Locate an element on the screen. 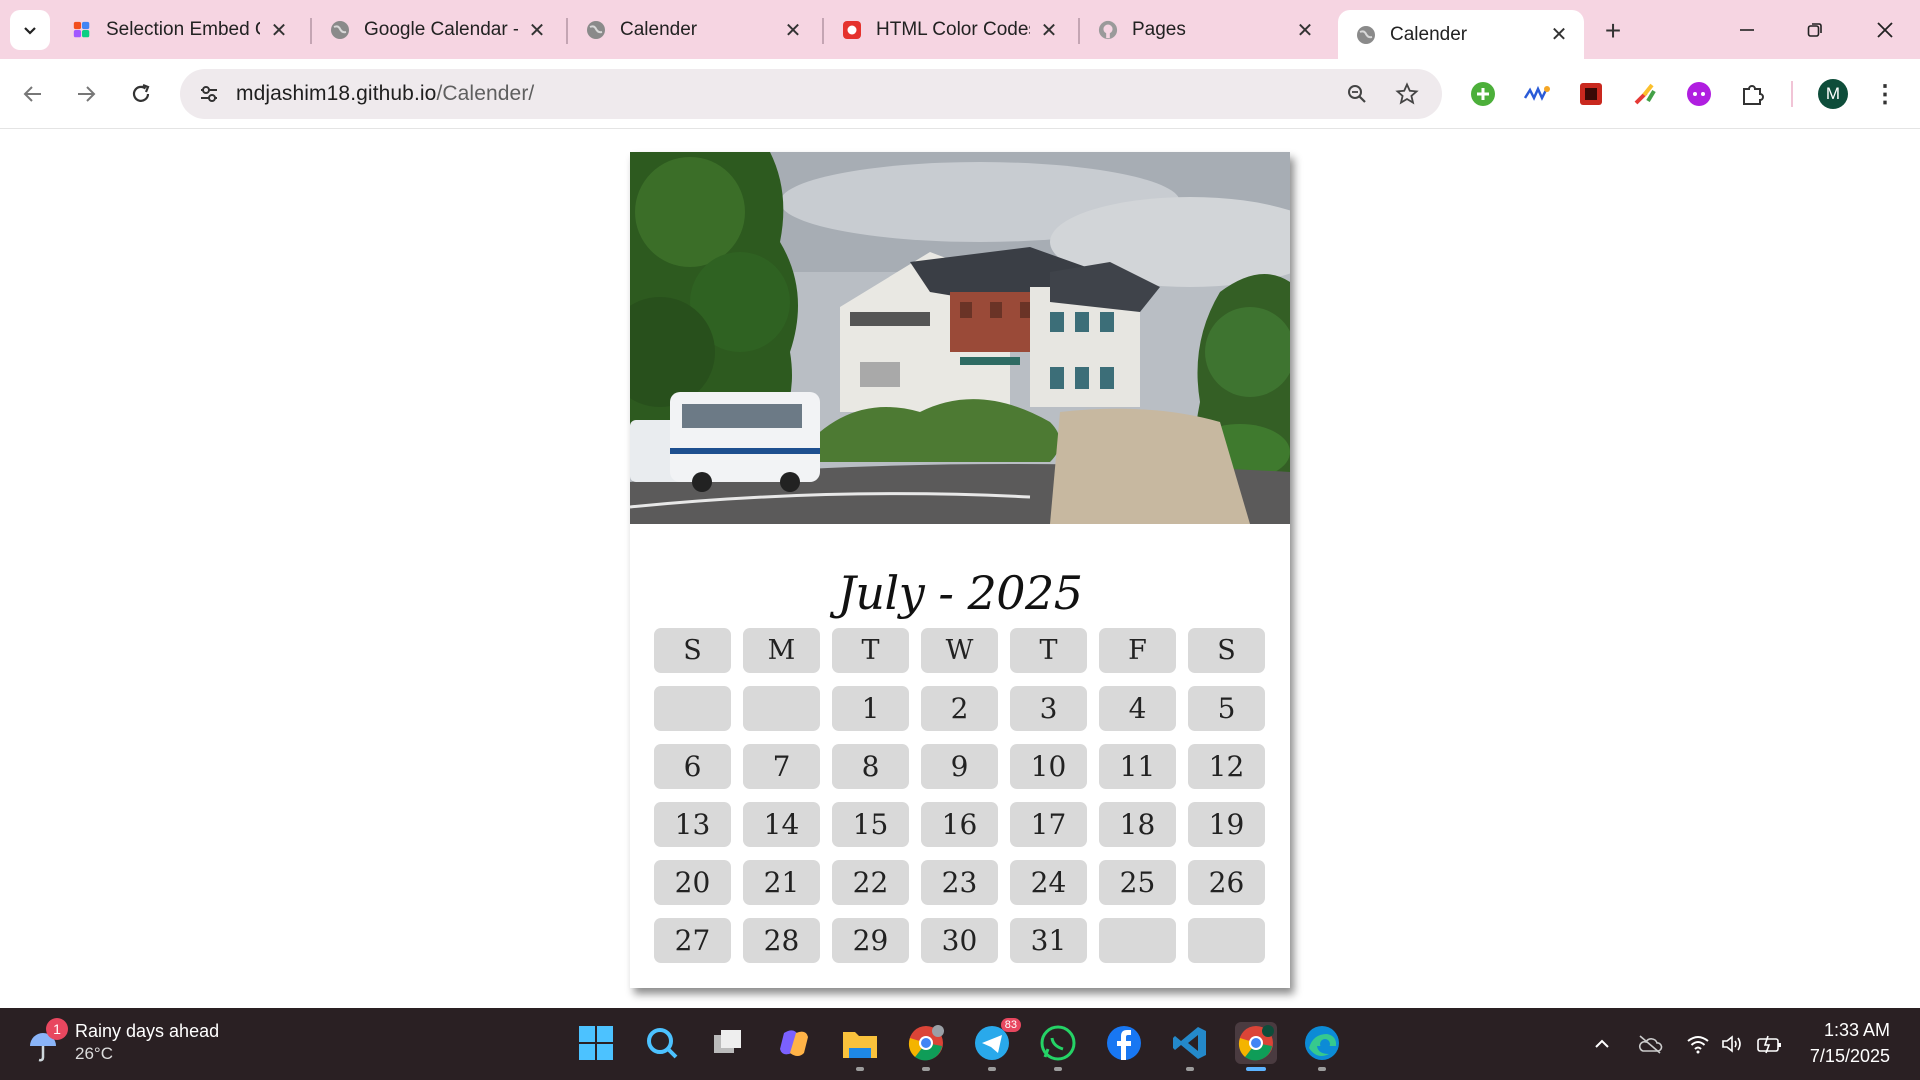 Image resolution: width=1920 pixels, height=1080 pixels. tab-selection-embed: Selection Embed C ✕ is located at coordinates (179, 30).